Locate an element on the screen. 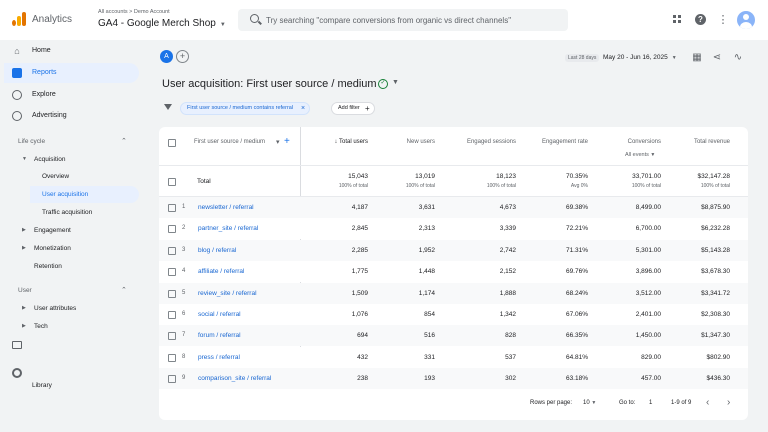 The width and height of the screenshot is (768, 432). sidebar-item-tech: ▶ Tech is located at coordinates (35, 326).